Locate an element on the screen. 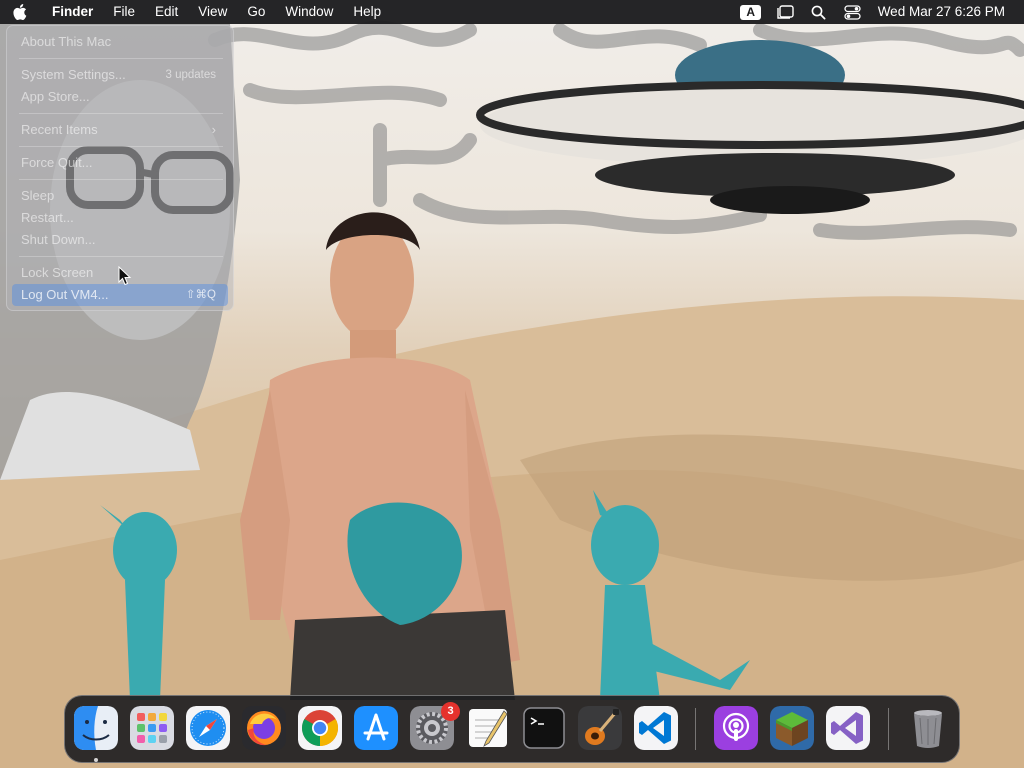 This screenshot has width=1024, height=768. launchpad-icon is located at coordinates (152, 728).